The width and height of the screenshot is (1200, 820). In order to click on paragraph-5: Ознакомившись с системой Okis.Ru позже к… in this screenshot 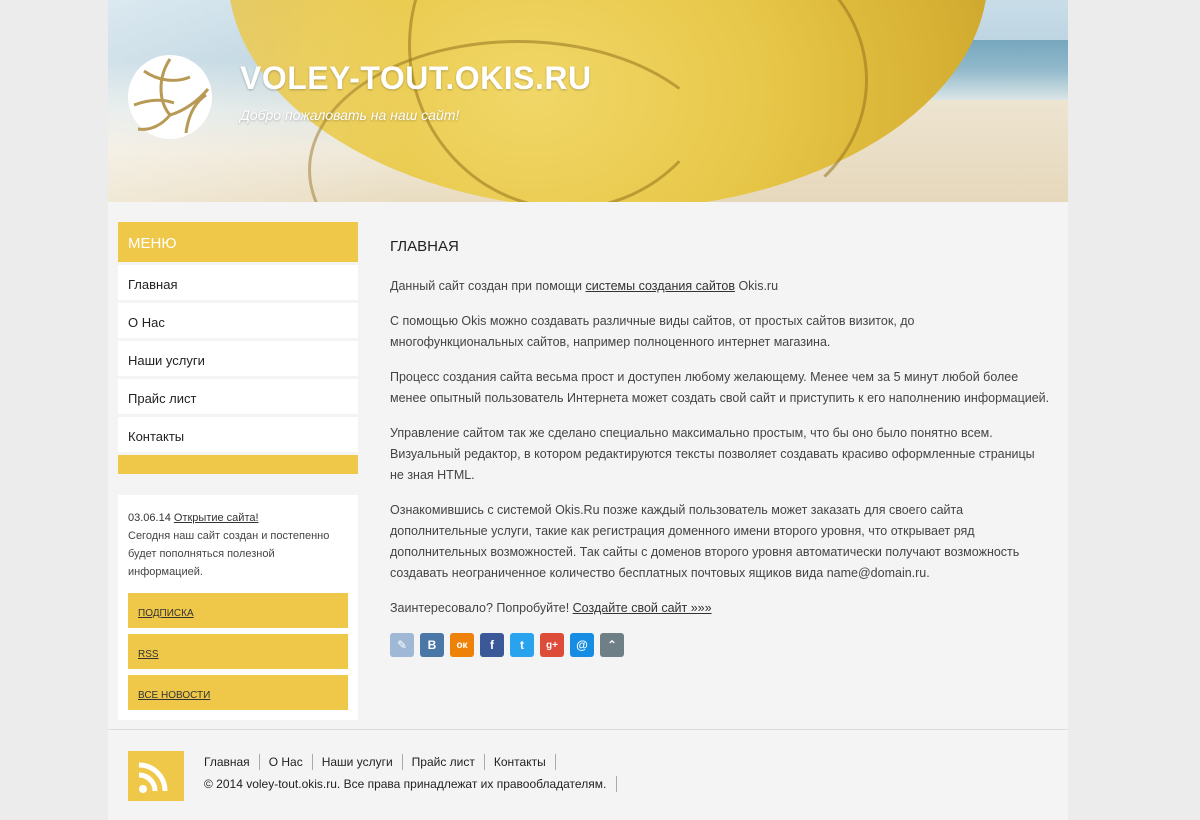, I will do `click(705, 541)`.